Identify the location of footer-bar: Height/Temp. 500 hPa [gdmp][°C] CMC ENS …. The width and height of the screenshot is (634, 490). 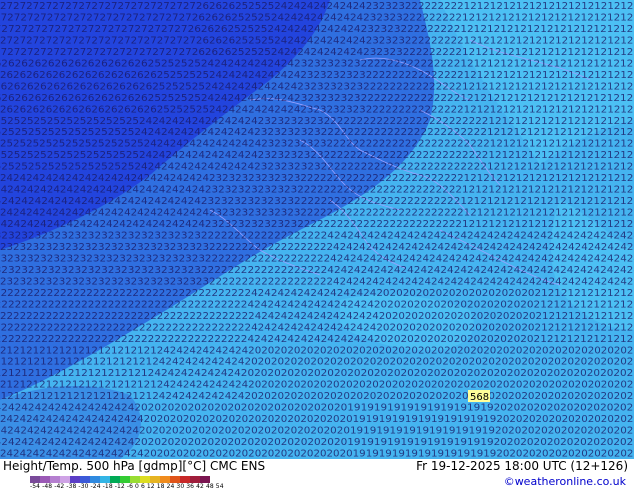
(317, 474).